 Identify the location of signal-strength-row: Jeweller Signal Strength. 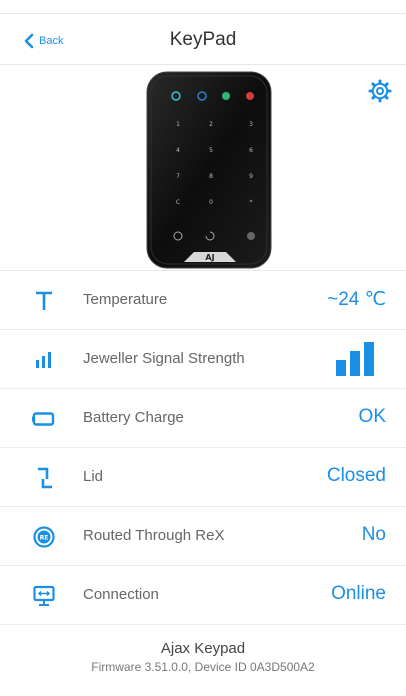
(203, 360).